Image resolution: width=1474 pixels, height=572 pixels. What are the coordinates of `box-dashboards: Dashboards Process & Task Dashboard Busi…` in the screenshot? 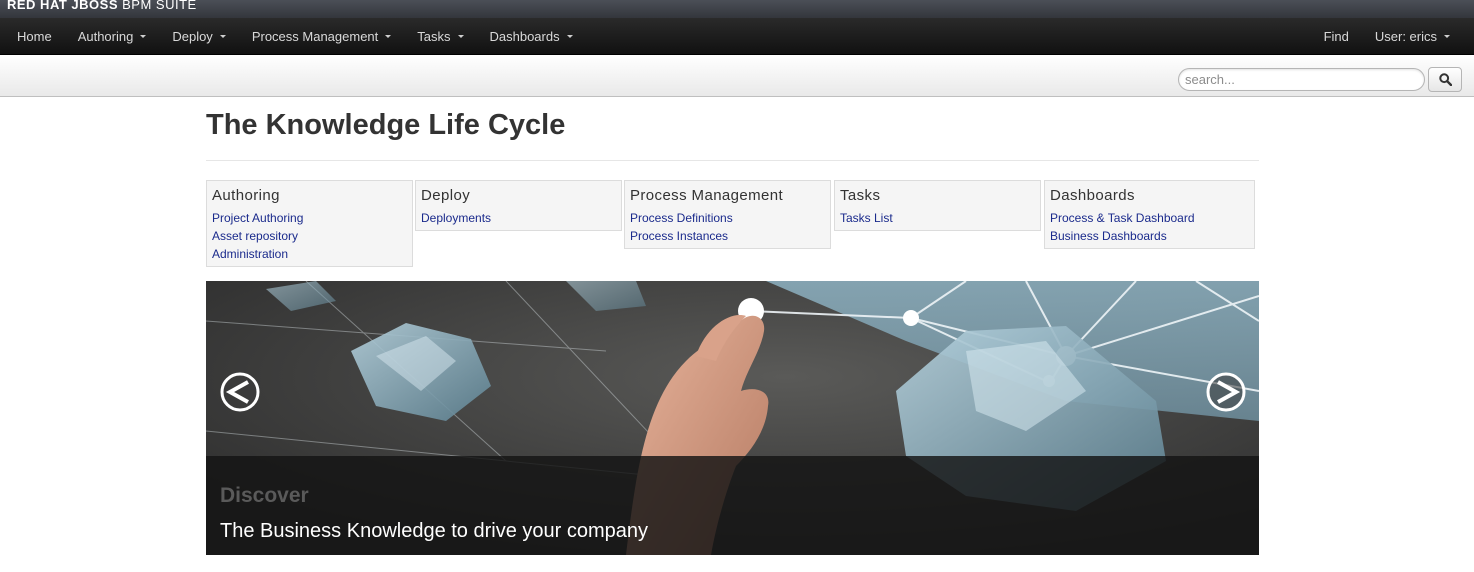 It's located at (1149, 214).